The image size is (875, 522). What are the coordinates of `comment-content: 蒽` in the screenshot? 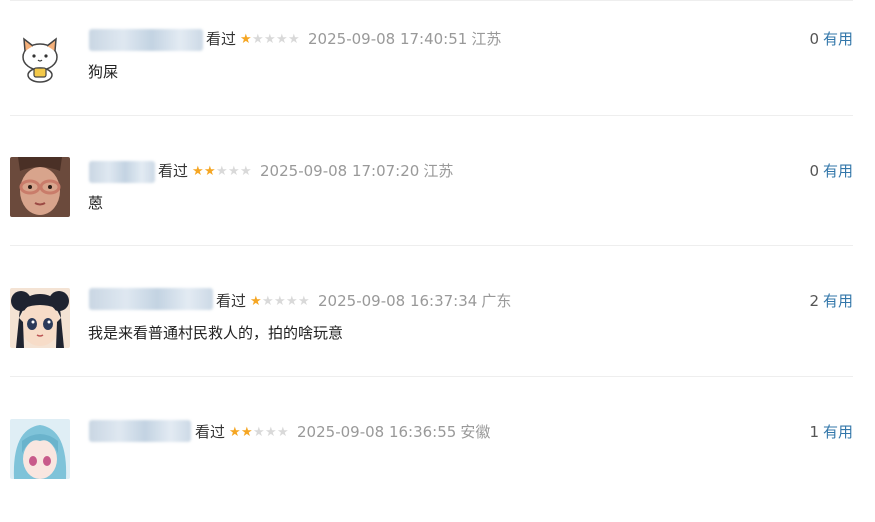 It's located at (96, 203).